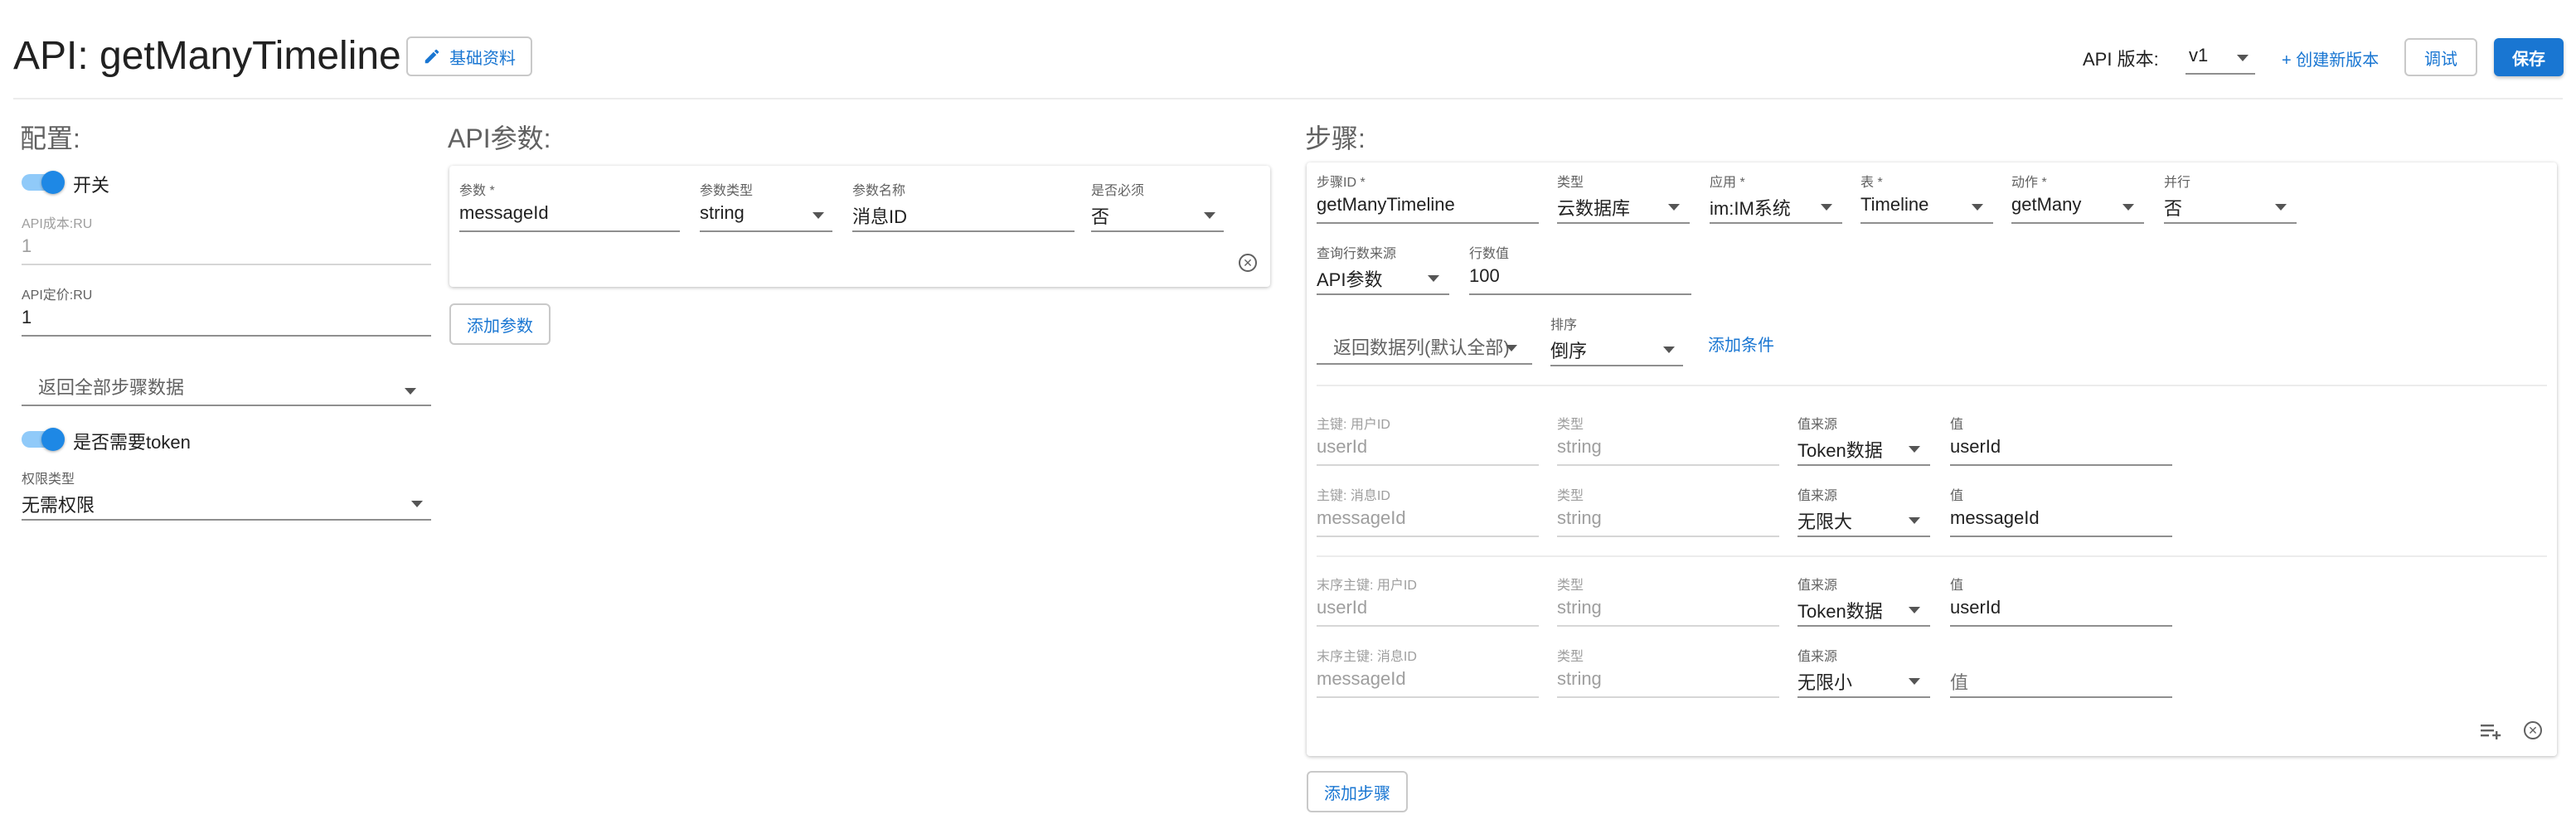  Describe the element at coordinates (1341, 183) in the screenshot. I see `step-id-label: 步骤ID *` at that location.